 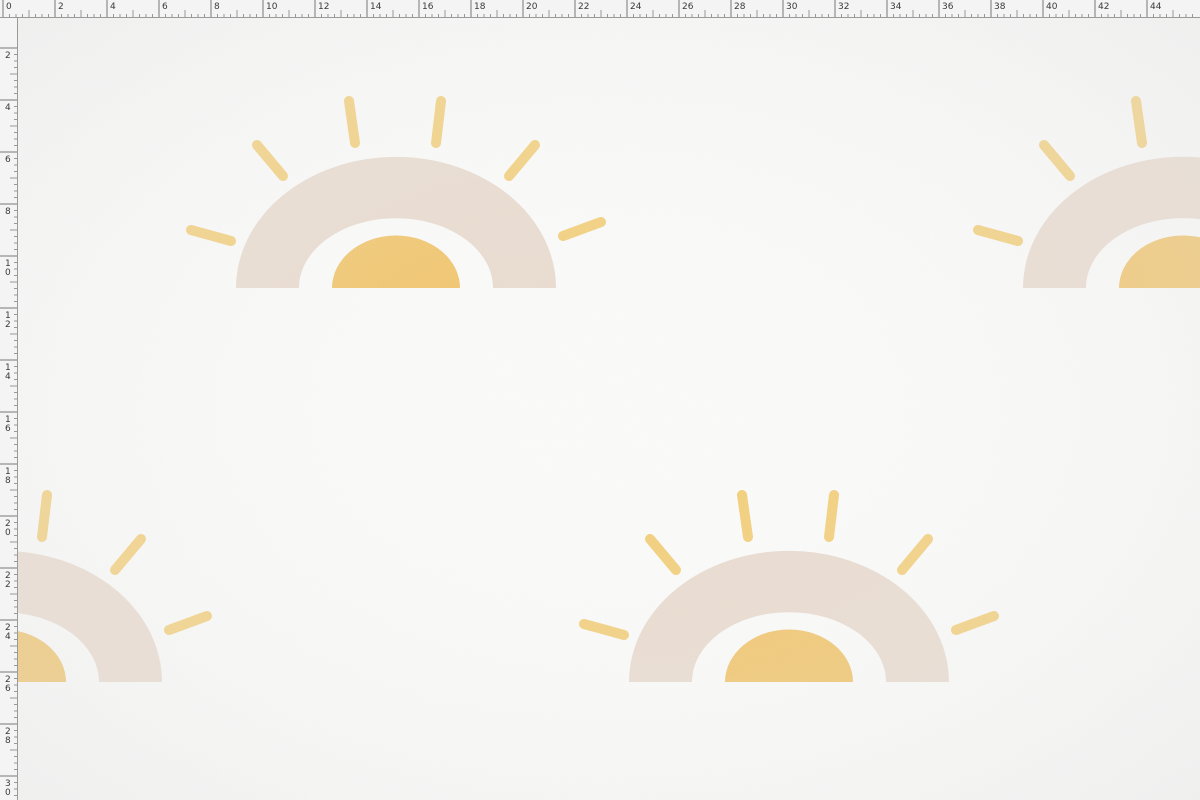 I want to click on ruler-label: 0, so click(x=9, y=7).